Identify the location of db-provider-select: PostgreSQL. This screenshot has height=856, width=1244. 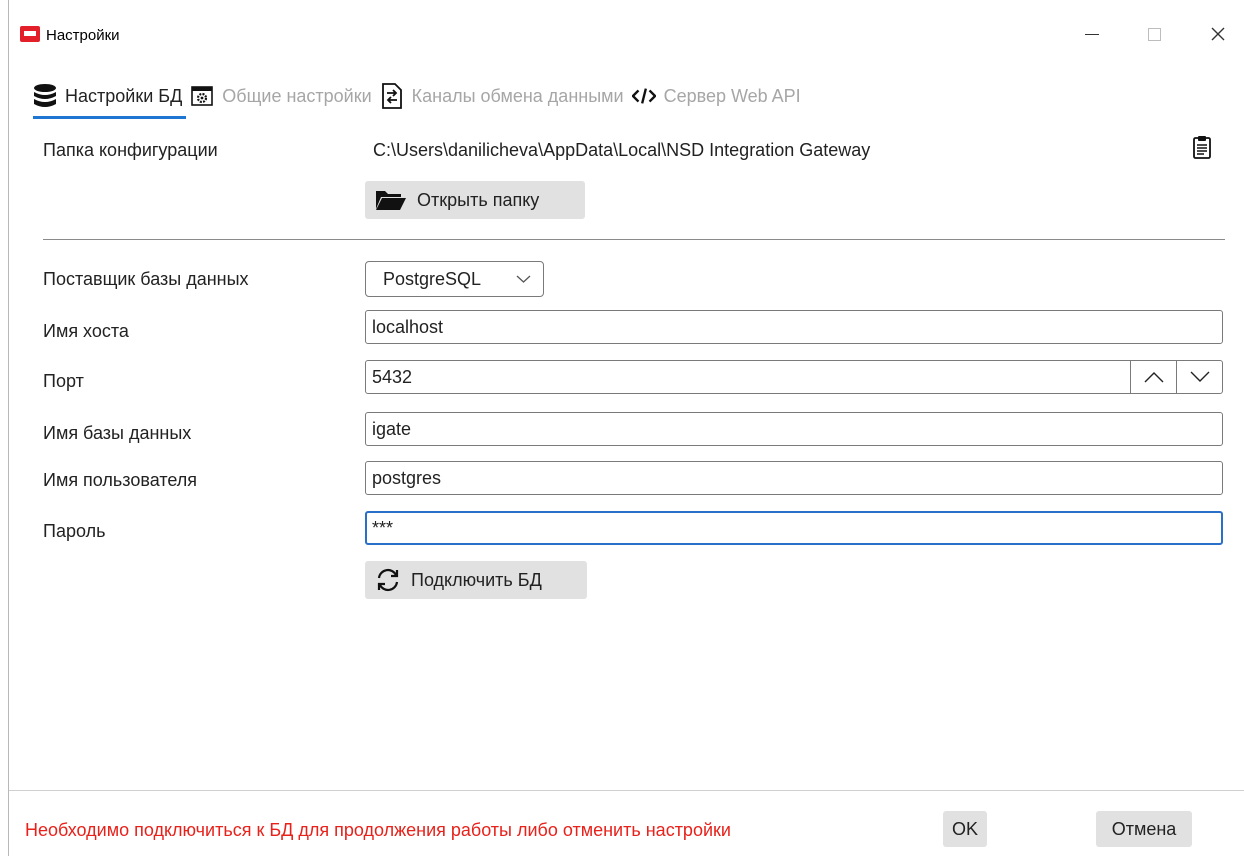
(454, 279).